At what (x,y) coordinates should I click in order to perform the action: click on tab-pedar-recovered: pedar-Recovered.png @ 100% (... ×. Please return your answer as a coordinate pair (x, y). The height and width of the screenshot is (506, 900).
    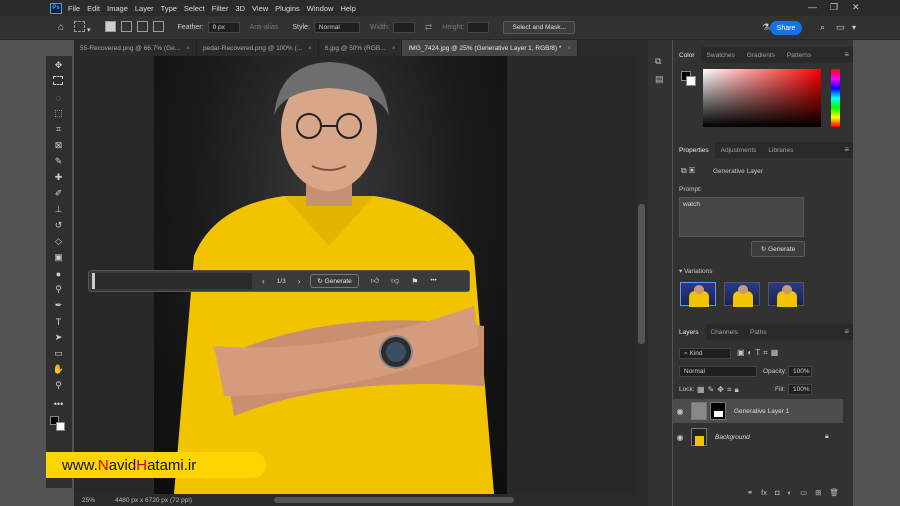
    Looking at the image, I should click on (258, 48).